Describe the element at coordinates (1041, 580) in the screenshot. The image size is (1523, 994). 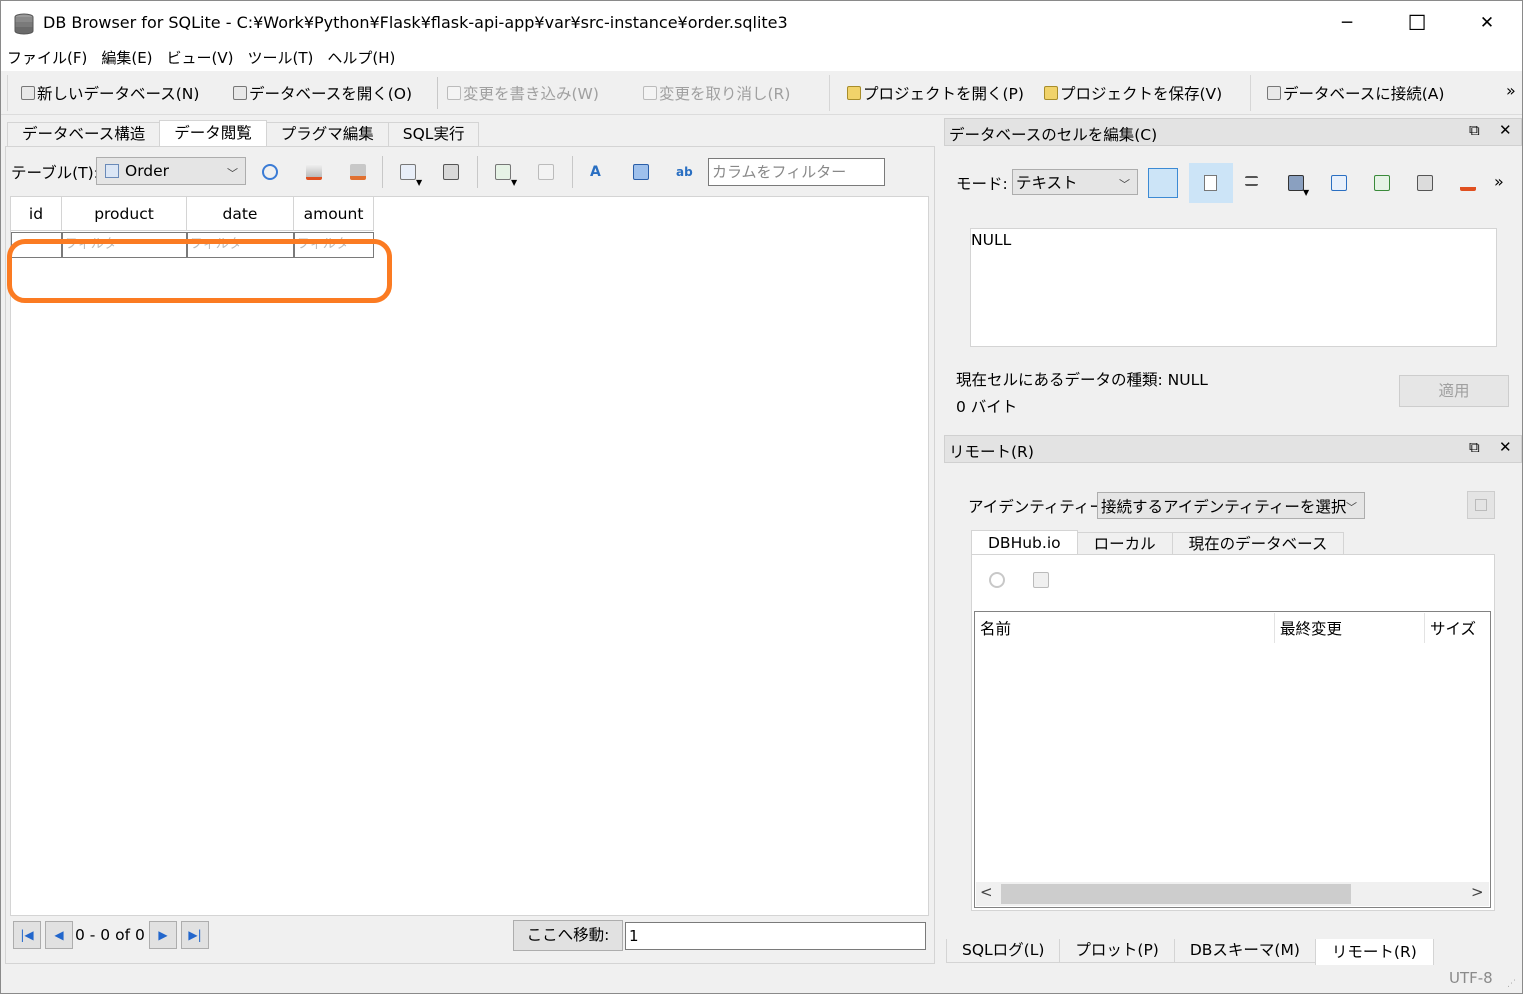
I see `clone-database-icon` at that location.